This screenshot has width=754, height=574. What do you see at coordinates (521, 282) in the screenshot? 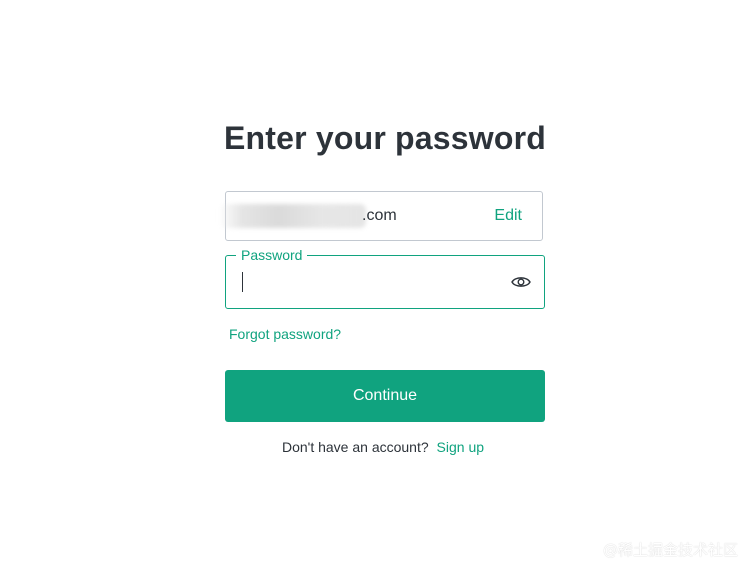
I see `eye-icon` at bounding box center [521, 282].